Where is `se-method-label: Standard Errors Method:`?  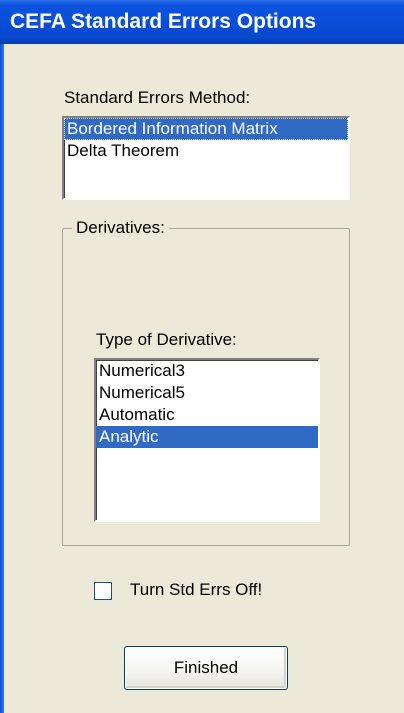 se-method-label: Standard Errors Method: is located at coordinates (157, 97).